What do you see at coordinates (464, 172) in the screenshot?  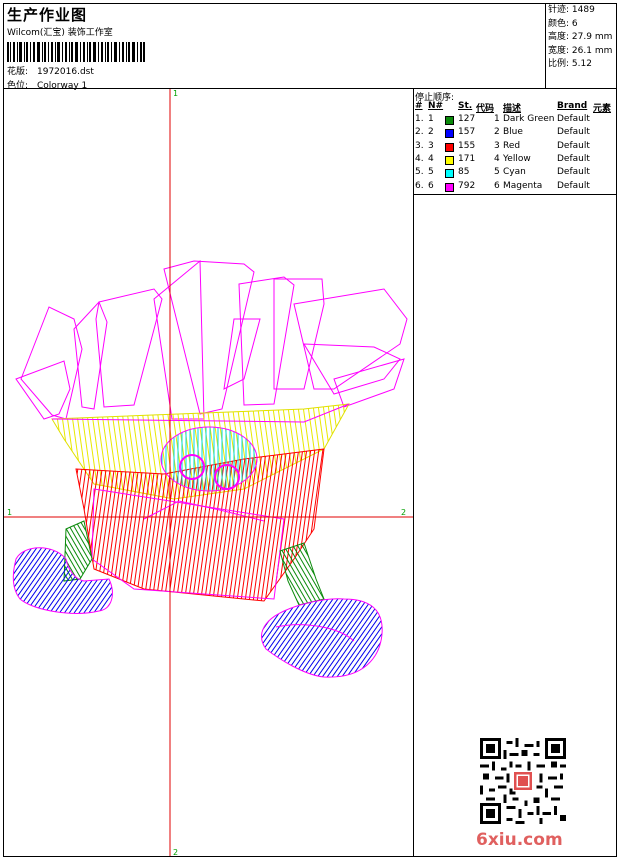 I see `legend-stitches: 85` at bounding box center [464, 172].